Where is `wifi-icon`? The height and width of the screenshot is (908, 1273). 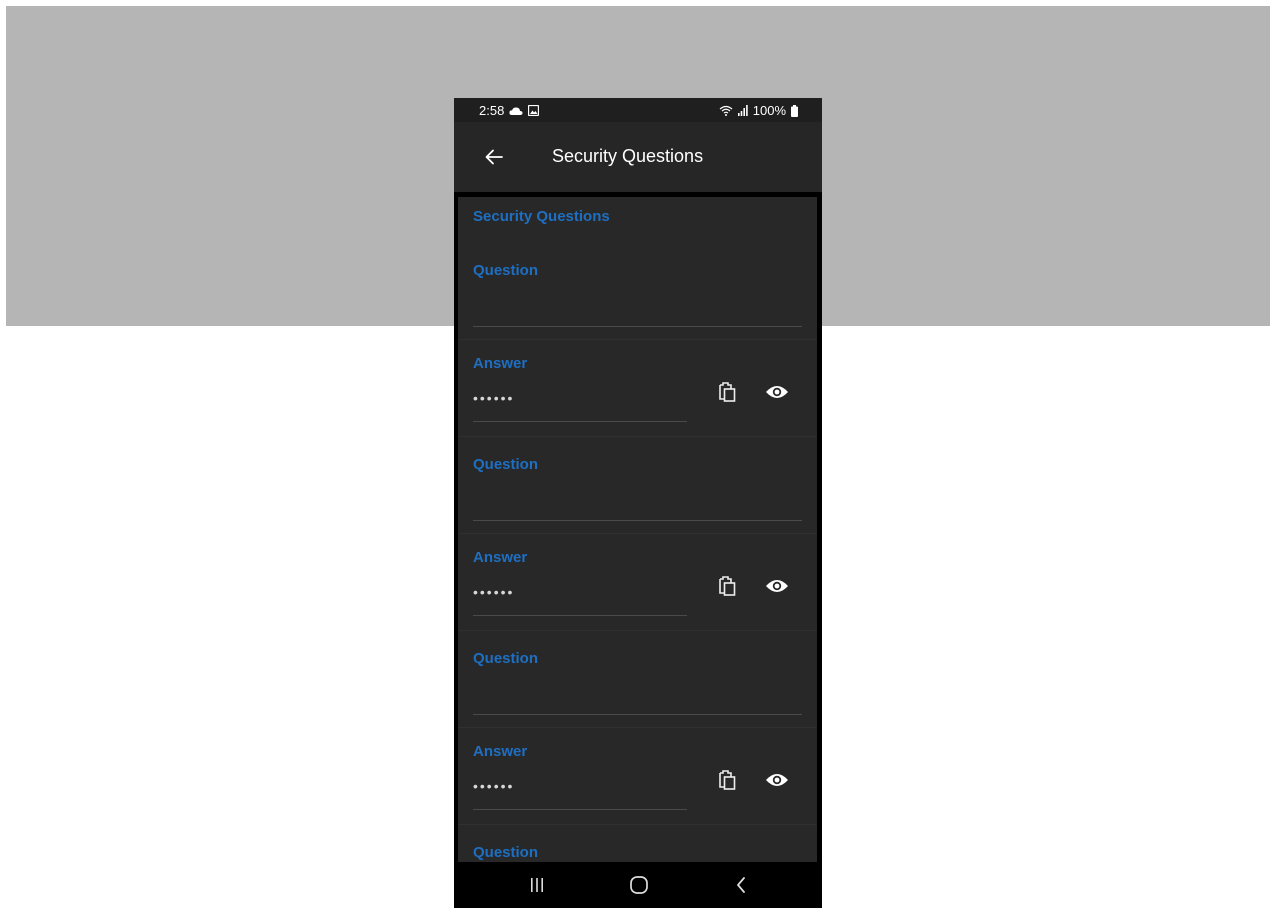 wifi-icon is located at coordinates (726, 110).